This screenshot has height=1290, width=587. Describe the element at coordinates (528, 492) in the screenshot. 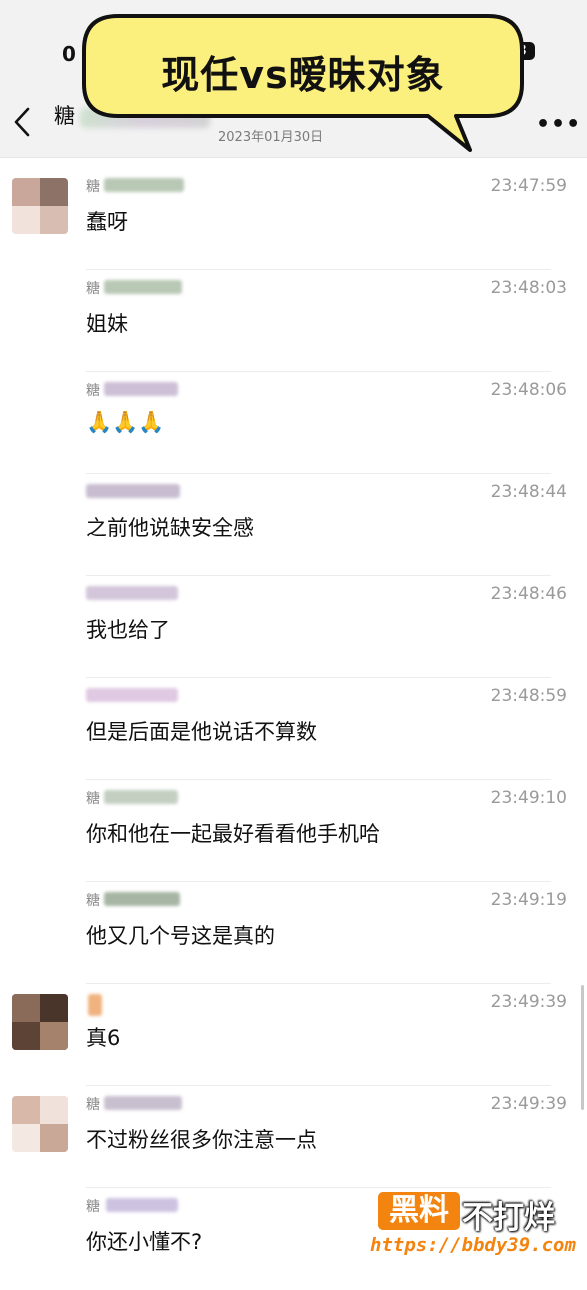

I see `message-time: 23:48:44` at that location.